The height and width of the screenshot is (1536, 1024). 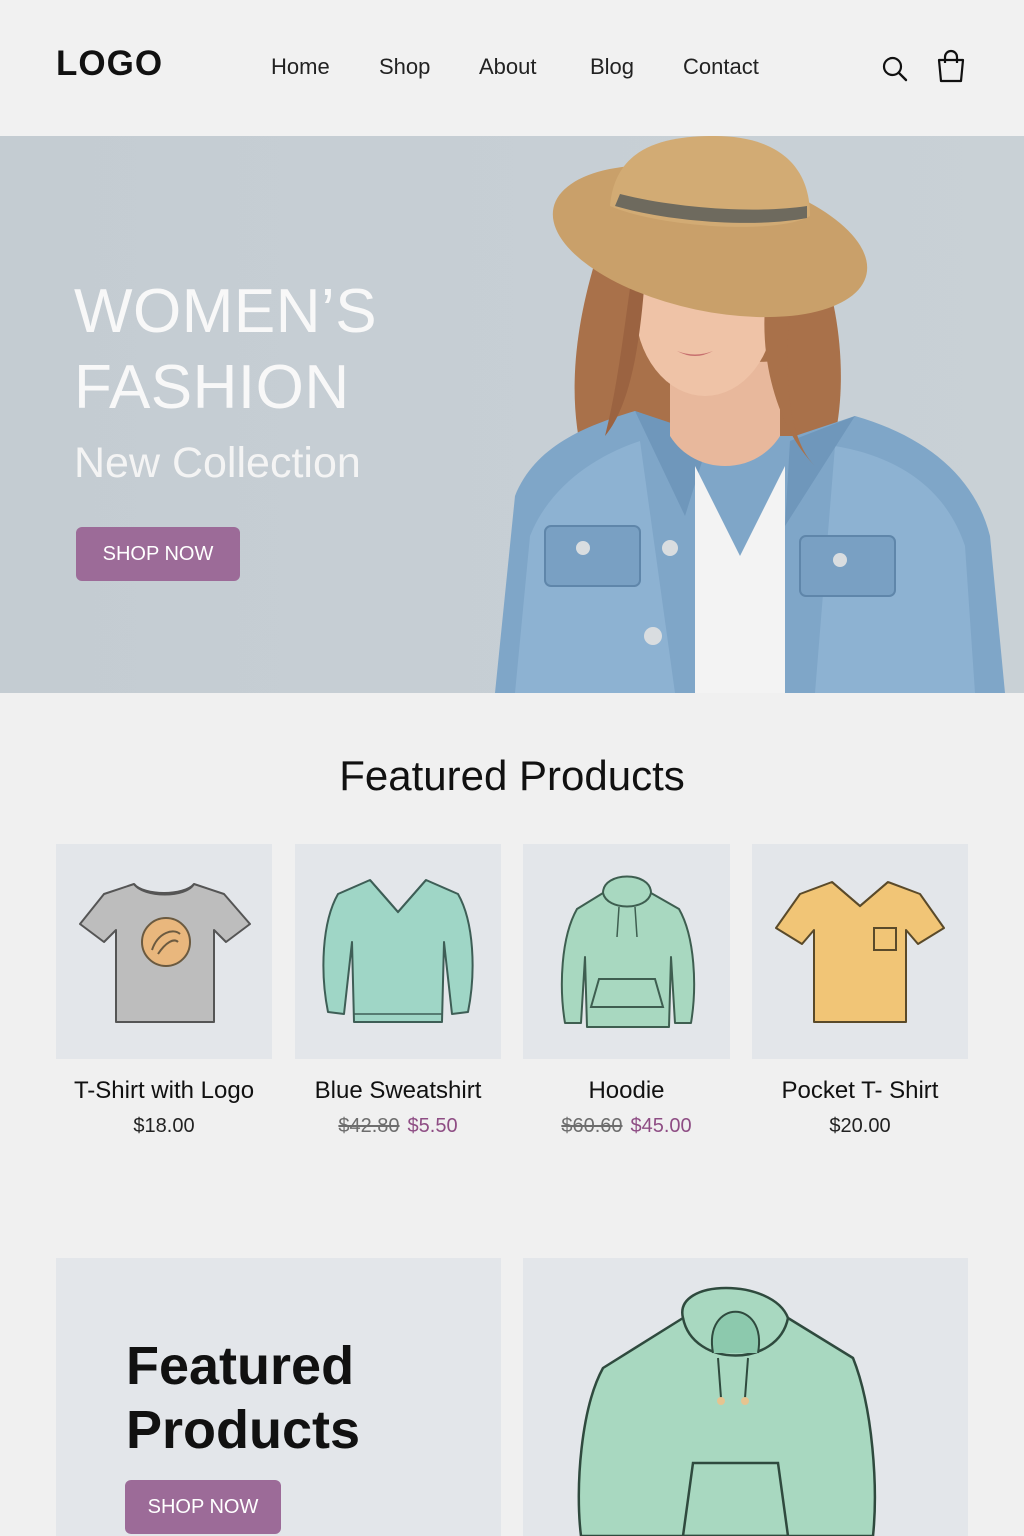 I want to click on product-name: T-Shirt with Logo, so click(x=164, y=1091).